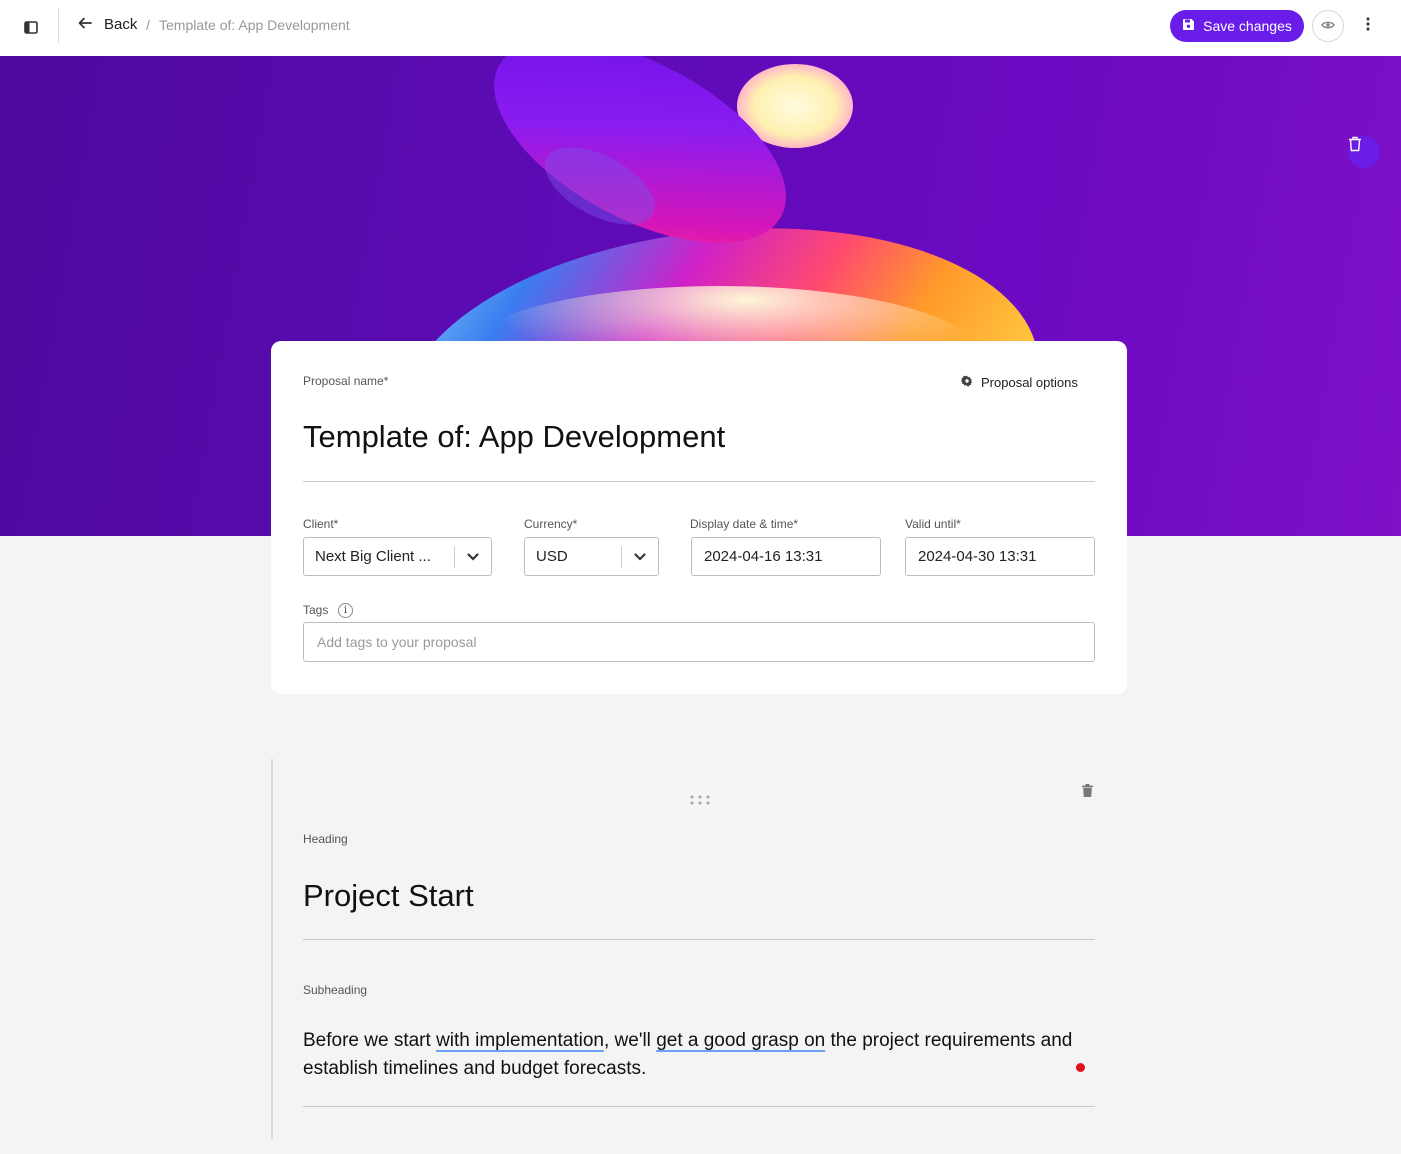  What do you see at coordinates (346, 381) in the screenshot?
I see `proposal-name-label: Proposal name*` at bounding box center [346, 381].